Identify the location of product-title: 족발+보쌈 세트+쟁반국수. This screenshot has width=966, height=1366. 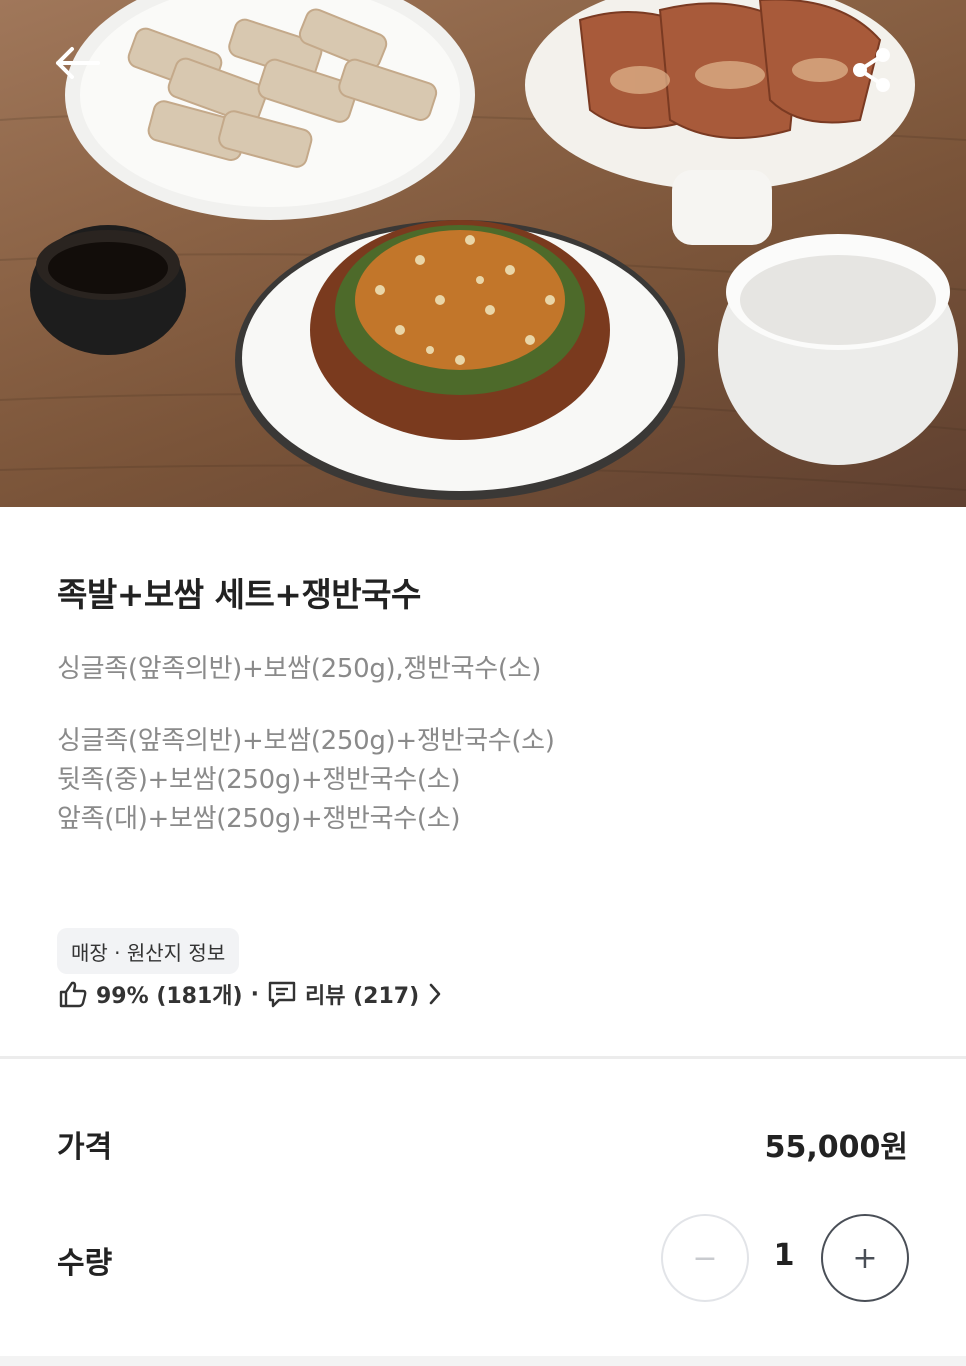
(239, 594).